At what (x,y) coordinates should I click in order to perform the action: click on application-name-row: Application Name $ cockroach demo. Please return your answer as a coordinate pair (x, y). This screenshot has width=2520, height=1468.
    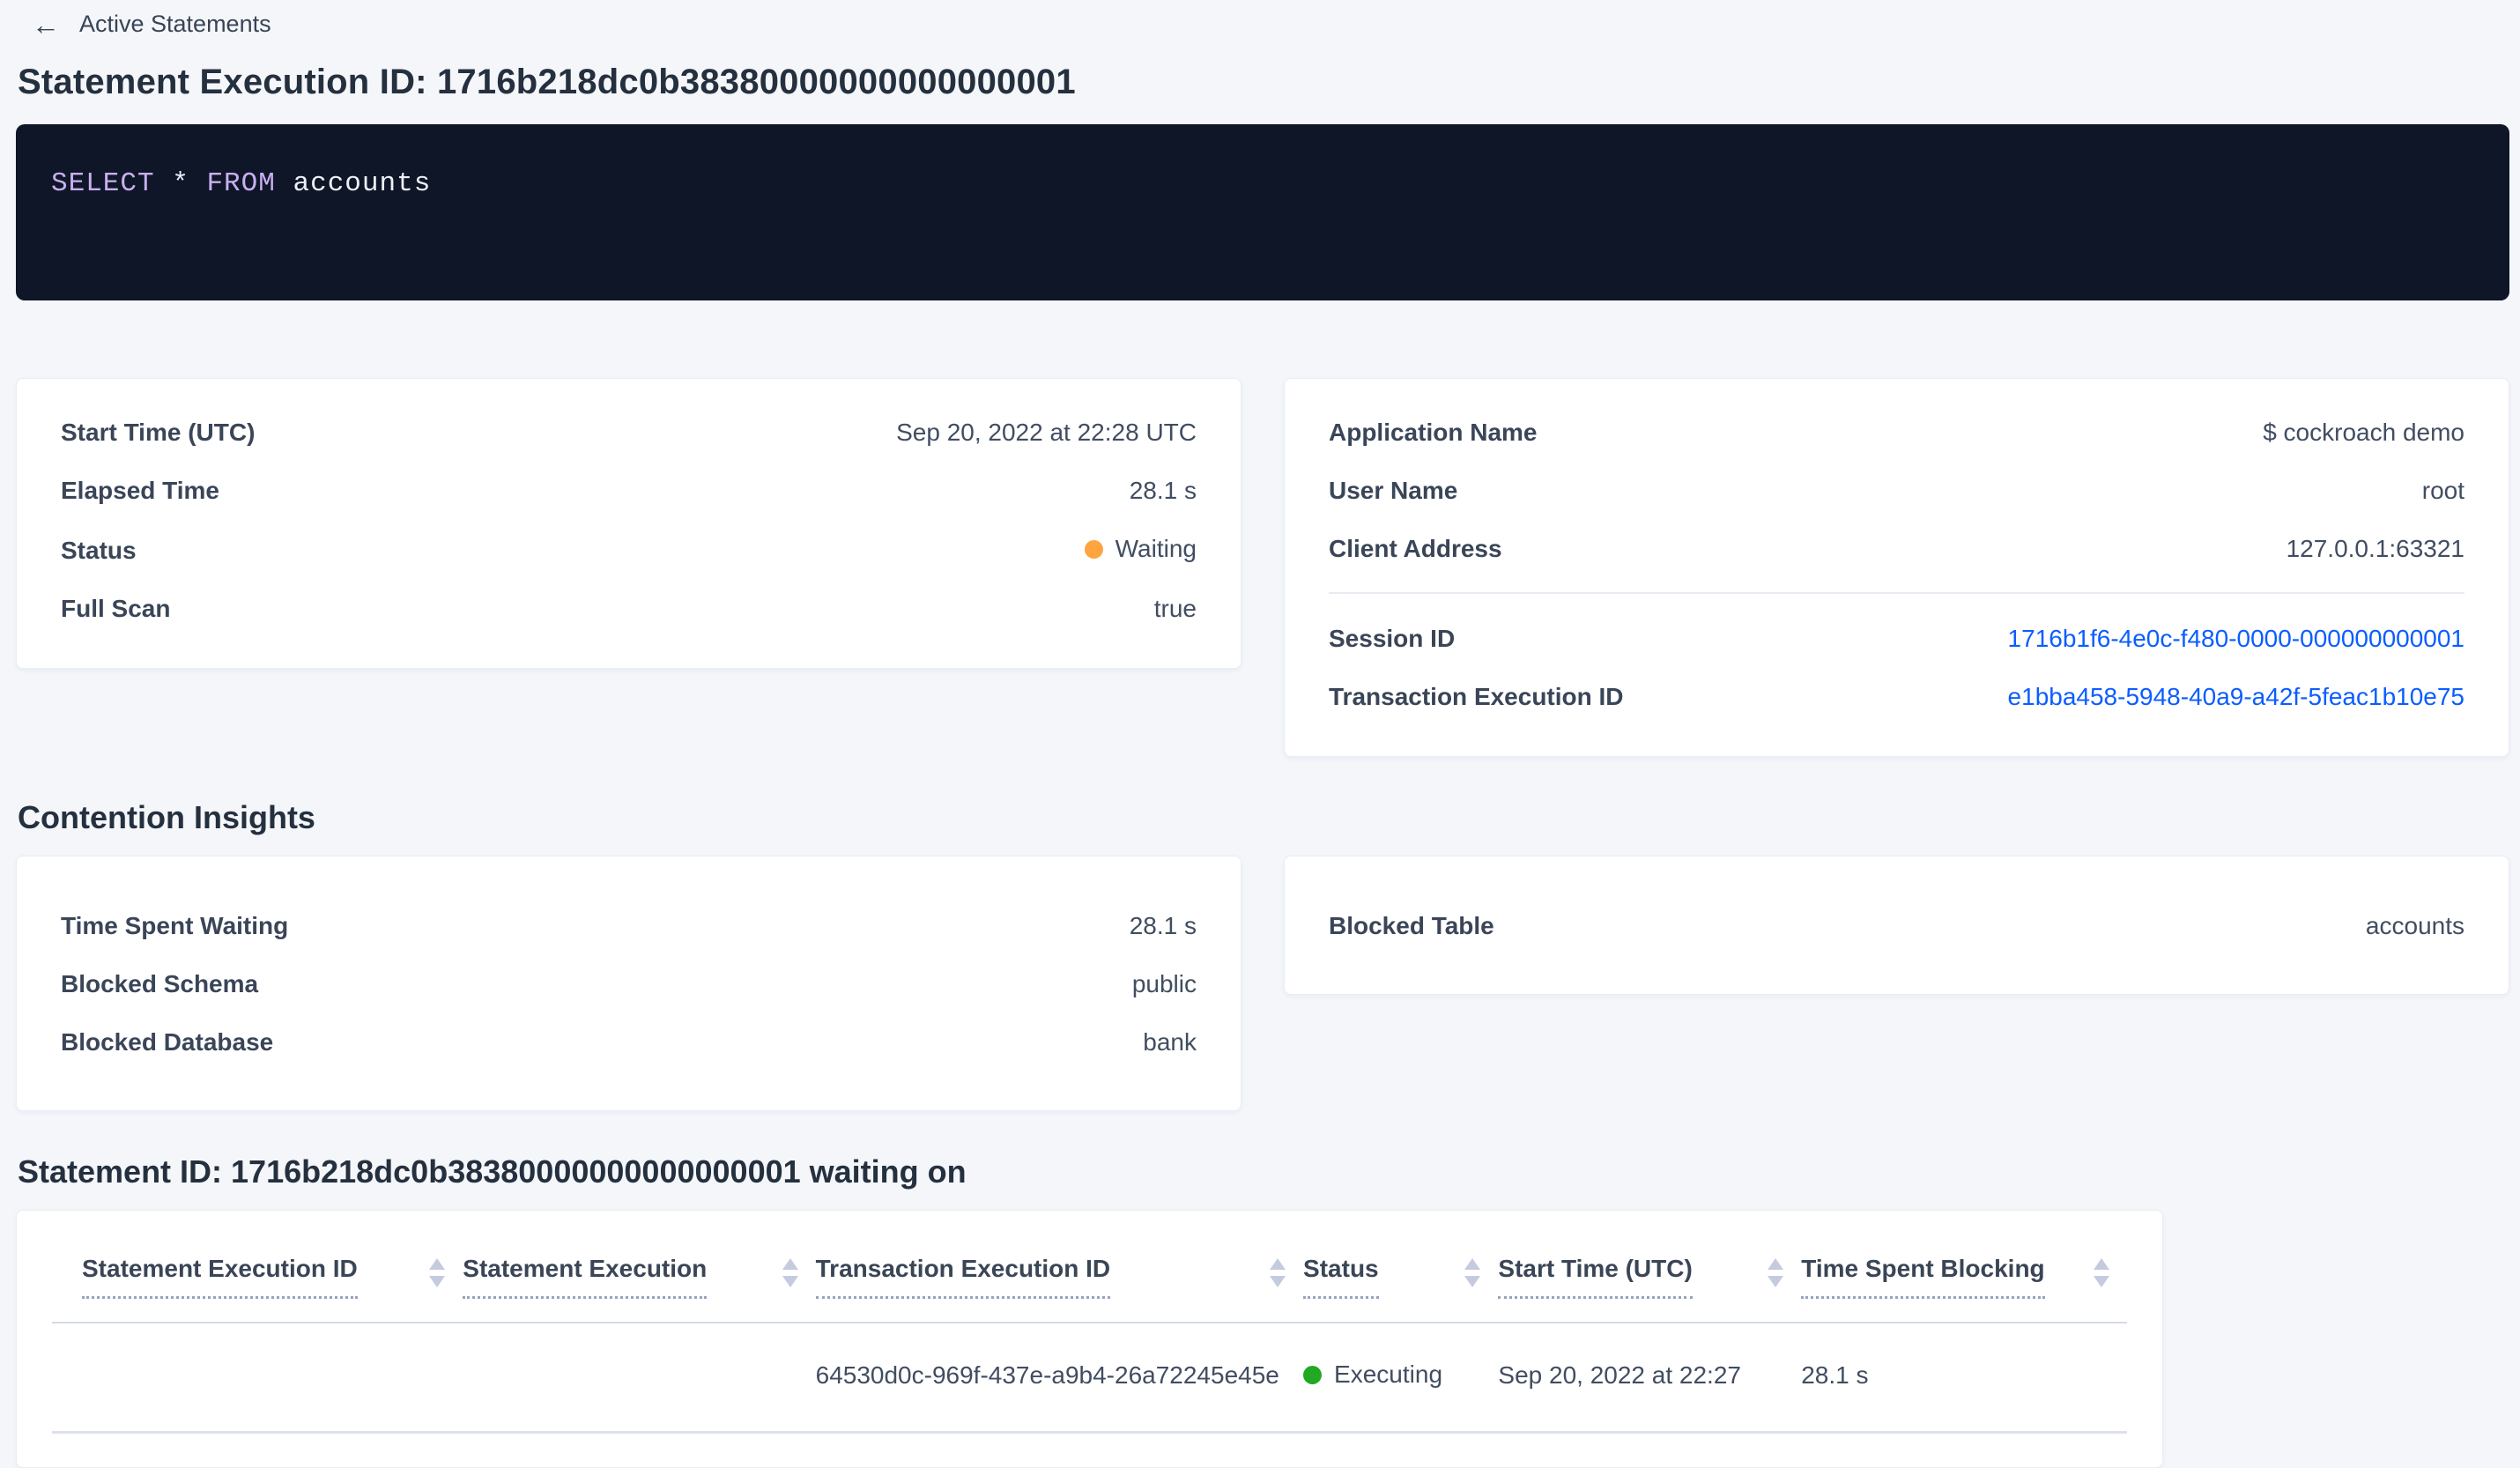
    Looking at the image, I should click on (1896, 433).